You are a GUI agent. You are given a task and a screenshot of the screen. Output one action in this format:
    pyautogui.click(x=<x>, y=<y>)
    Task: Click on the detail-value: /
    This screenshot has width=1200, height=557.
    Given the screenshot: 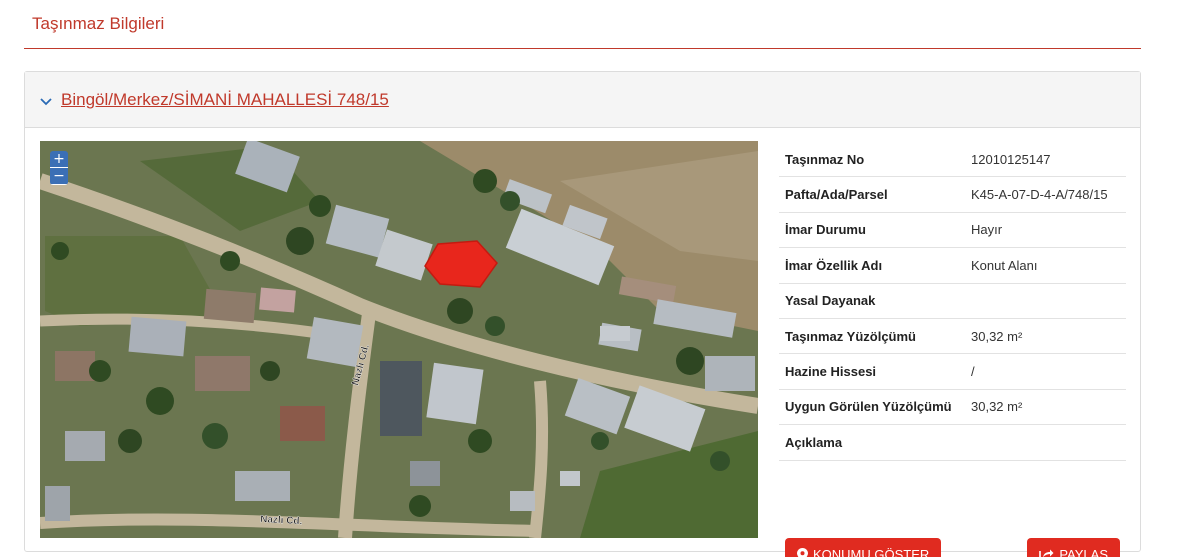 What is the action you would take?
    pyautogui.click(x=973, y=372)
    